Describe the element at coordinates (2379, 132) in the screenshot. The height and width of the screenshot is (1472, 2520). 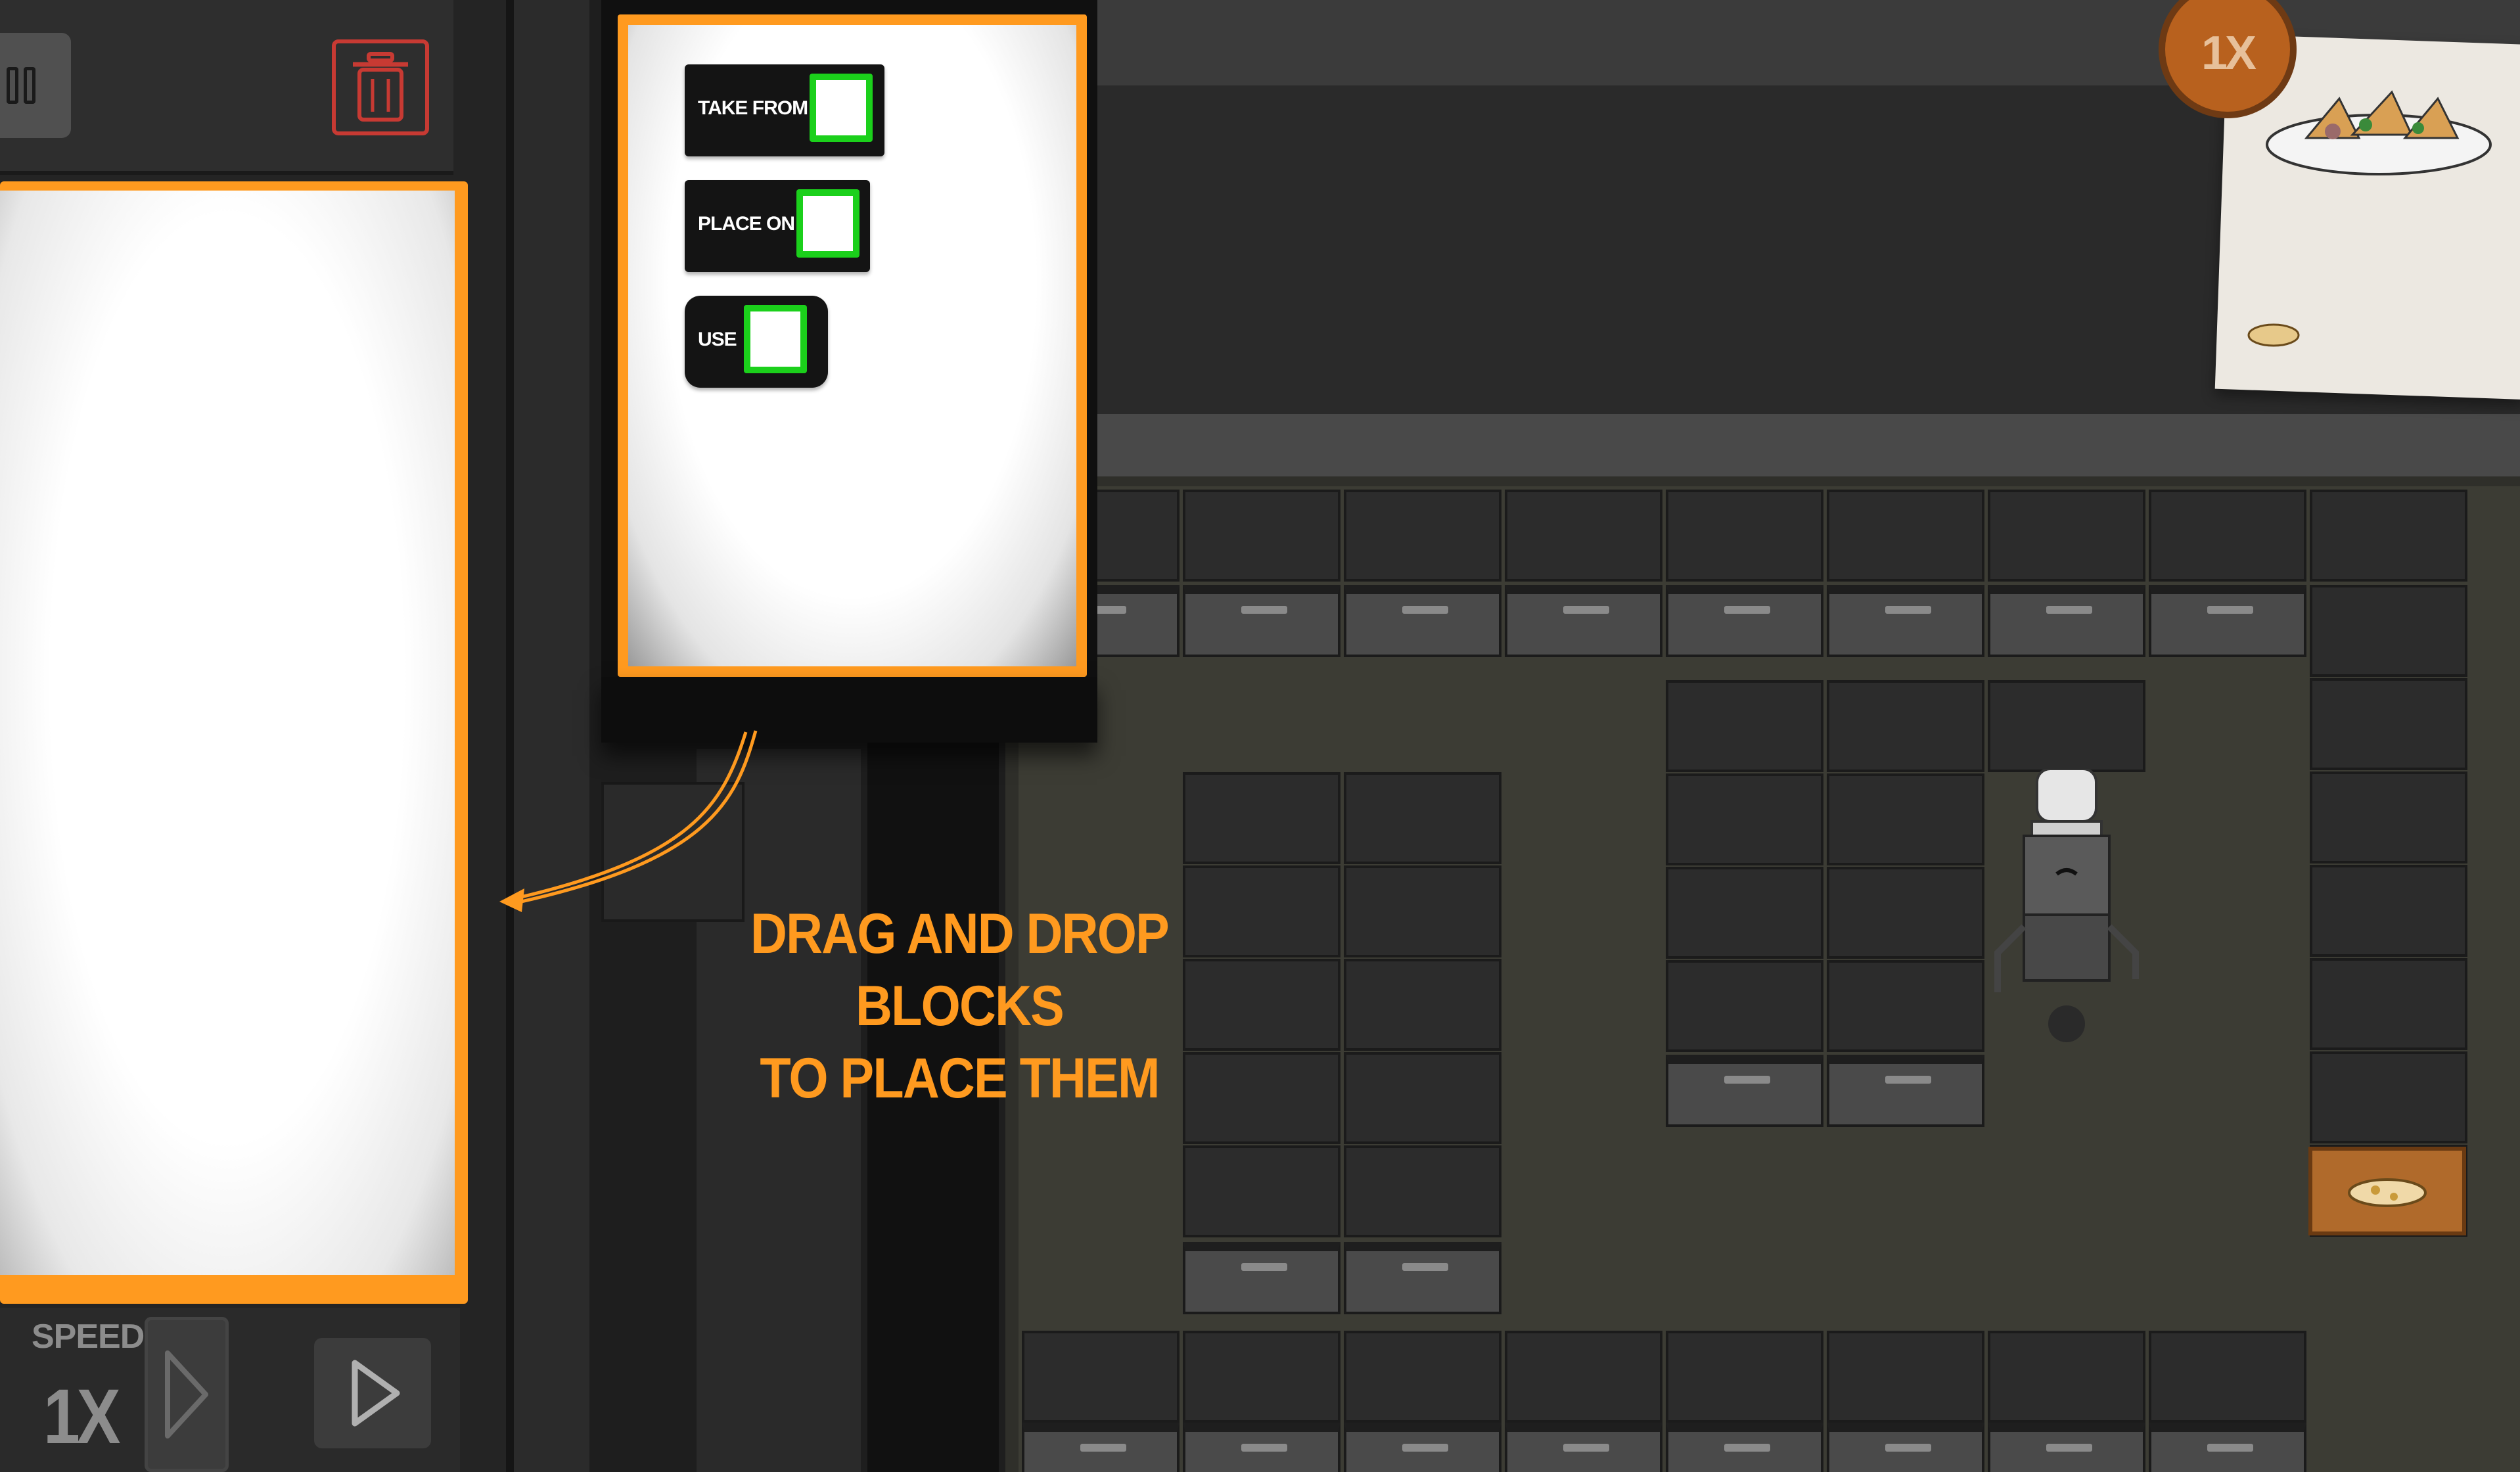
I see `nachos-icon` at that location.